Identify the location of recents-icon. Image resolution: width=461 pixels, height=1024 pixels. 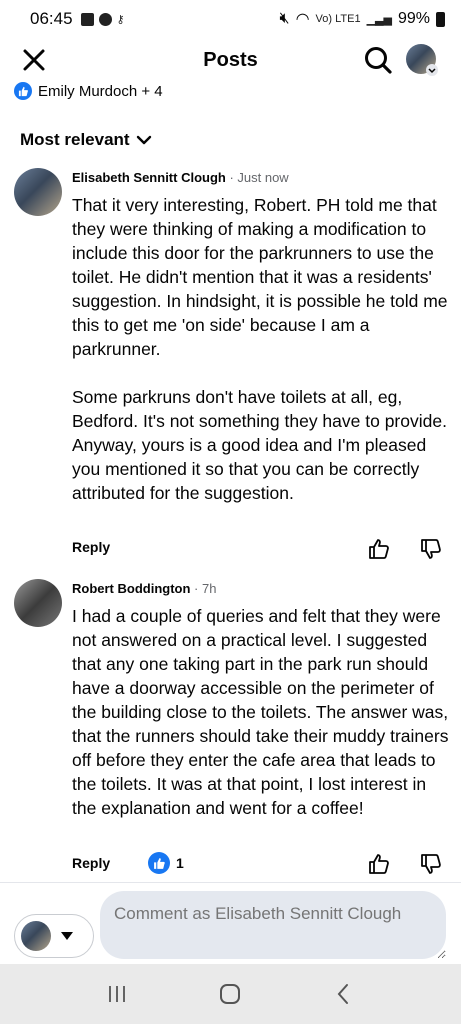
(117, 994).